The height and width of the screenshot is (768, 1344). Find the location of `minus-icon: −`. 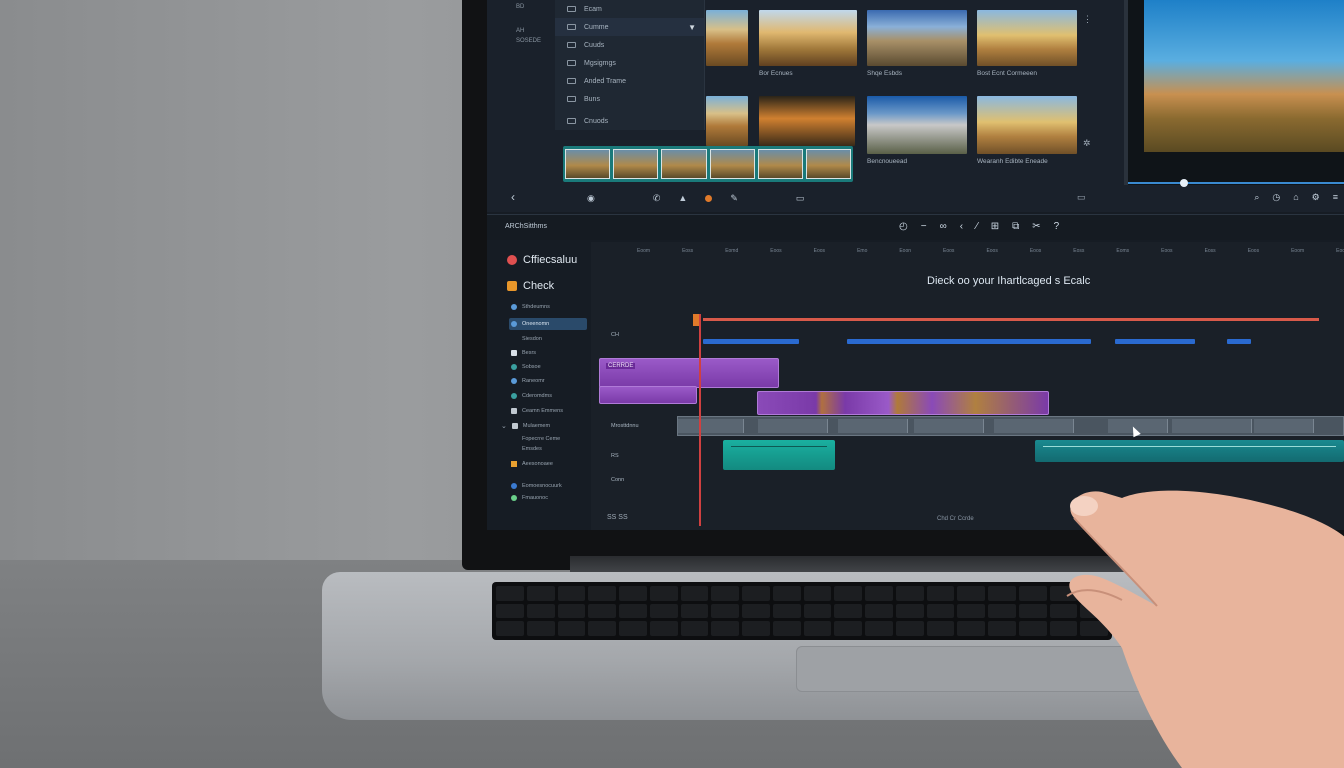

minus-icon: − is located at coordinates (924, 226).